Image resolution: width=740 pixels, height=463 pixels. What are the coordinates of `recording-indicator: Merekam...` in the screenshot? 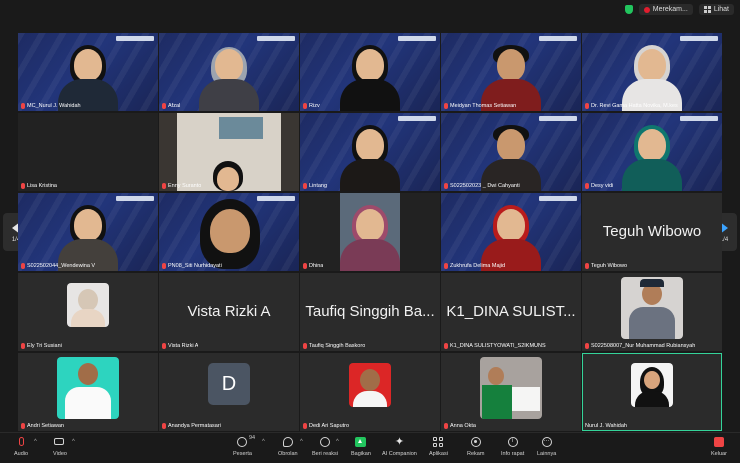 It's located at (665, 9).